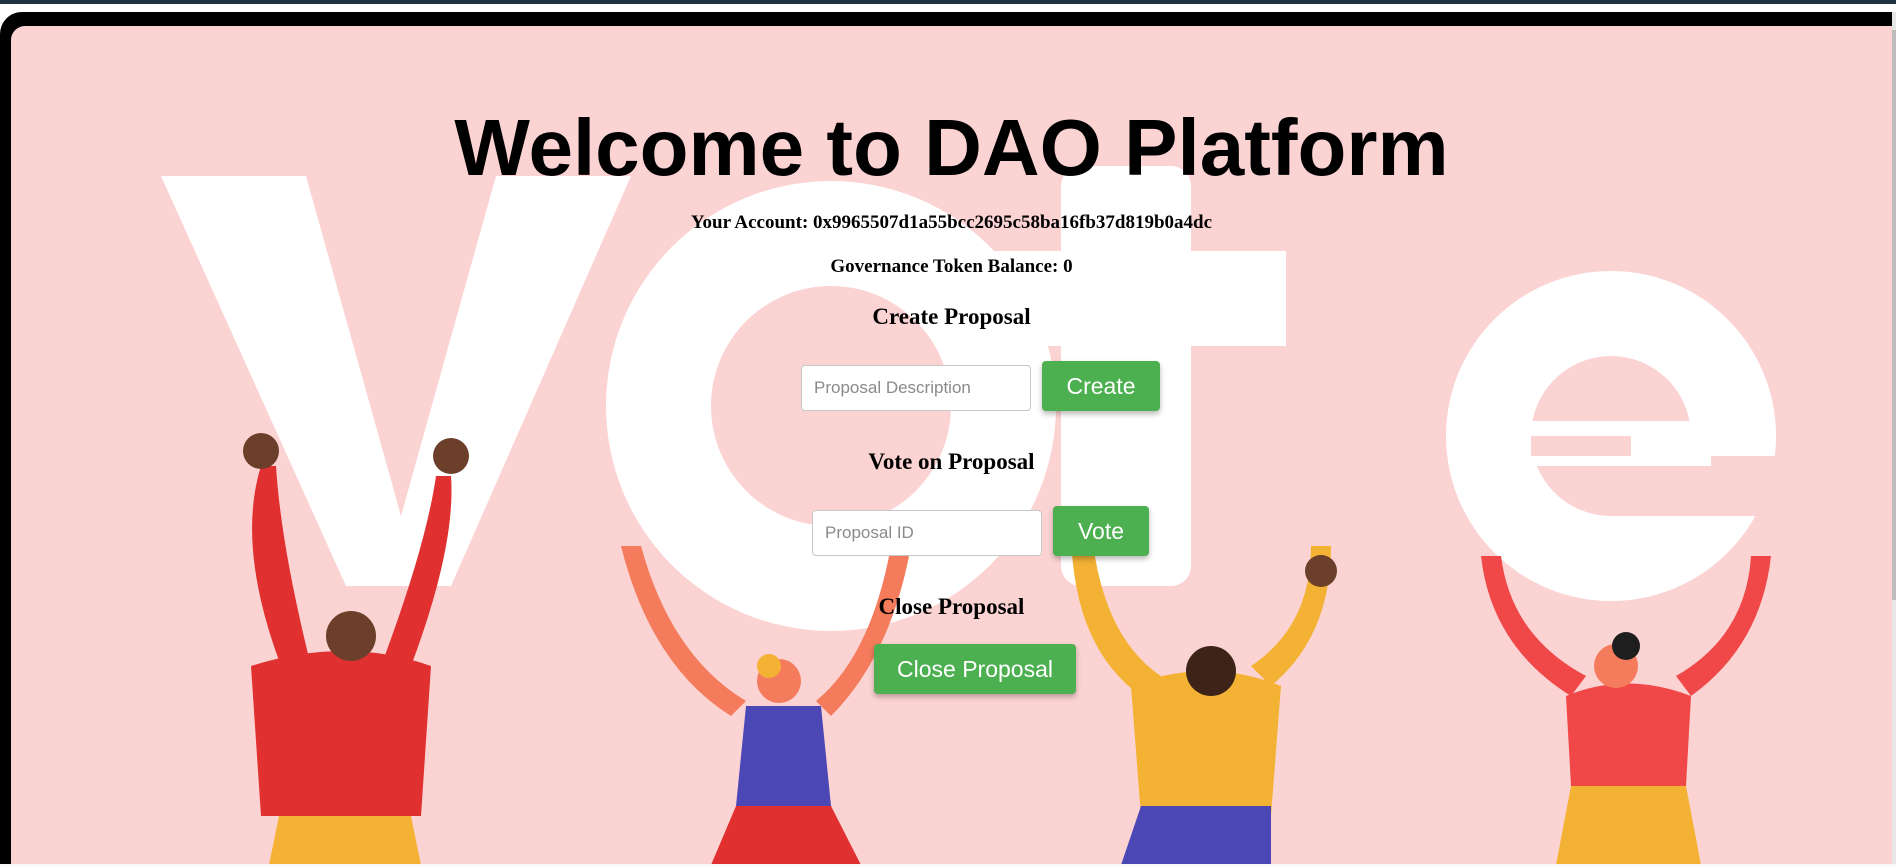 The width and height of the screenshot is (1896, 867). Describe the element at coordinates (948, 2) in the screenshot. I see `browser-top-strip` at that location.